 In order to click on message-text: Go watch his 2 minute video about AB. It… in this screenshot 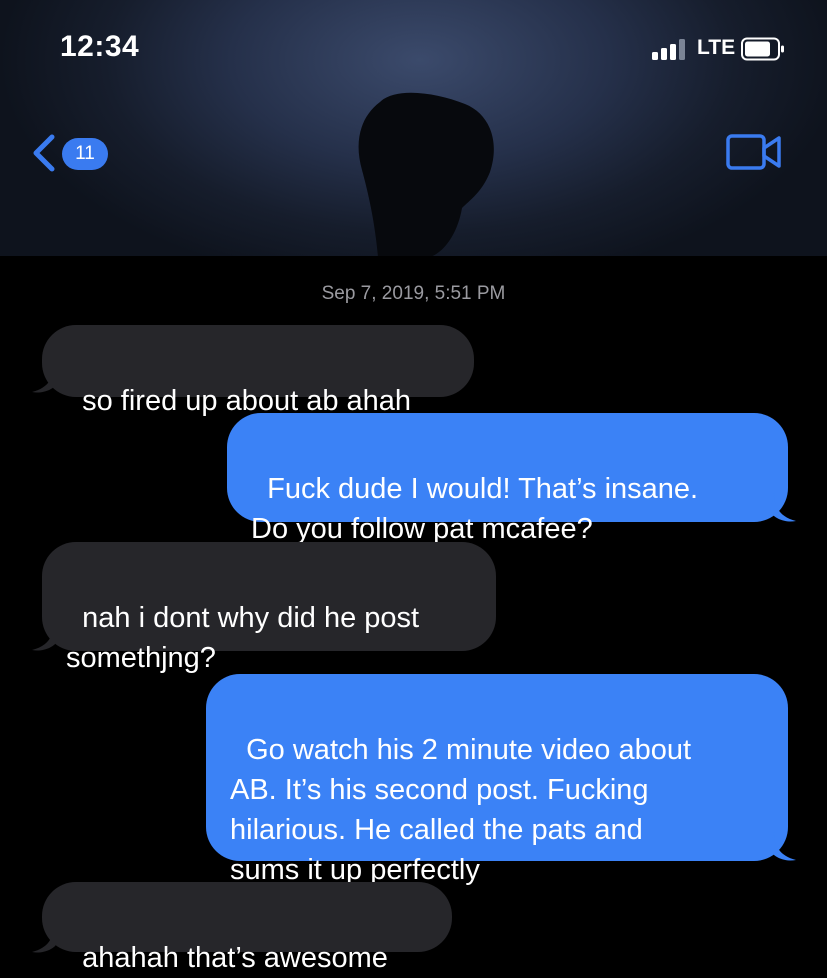, I will do `click(461, 810)`.